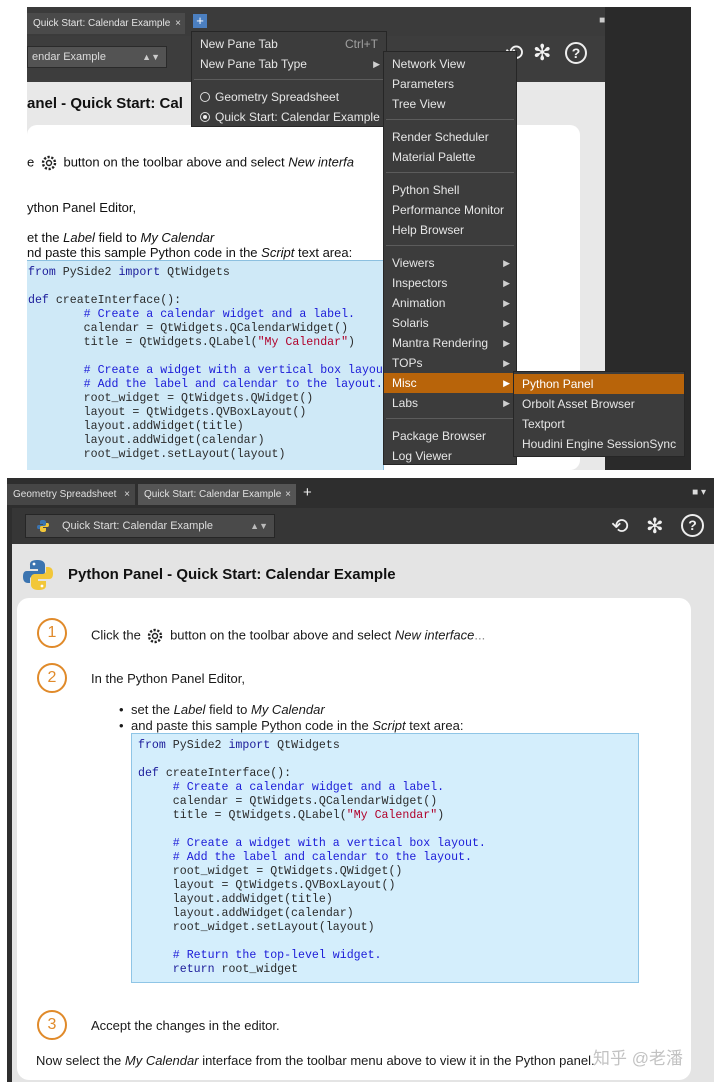  I want to click on menu-item-material-palette: Material Palette, so click(450, 157).